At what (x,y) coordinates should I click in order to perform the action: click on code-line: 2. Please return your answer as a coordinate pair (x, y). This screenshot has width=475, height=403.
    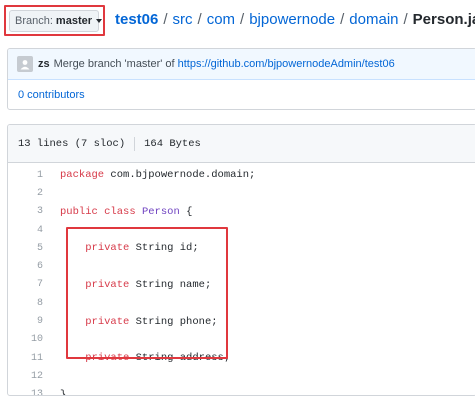
    Looking at the image, I should click on (241, 193).